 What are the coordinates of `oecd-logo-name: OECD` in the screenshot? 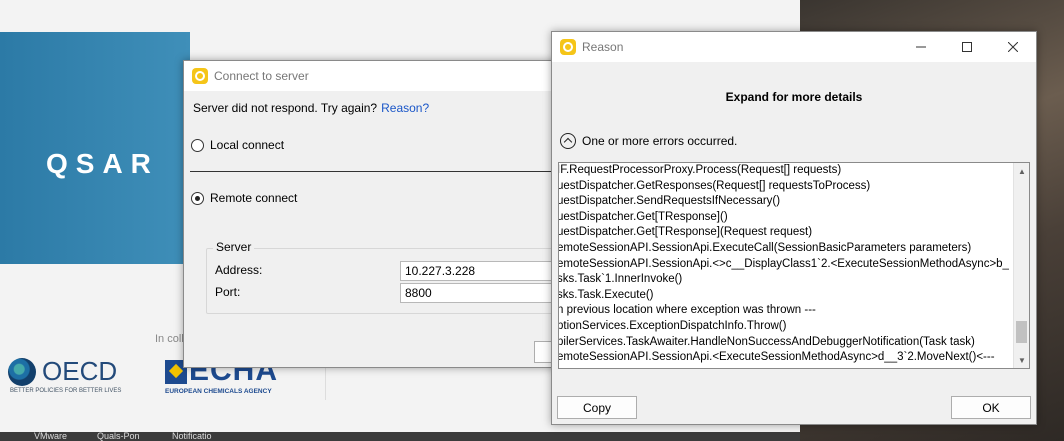 It's located at (80, 371).